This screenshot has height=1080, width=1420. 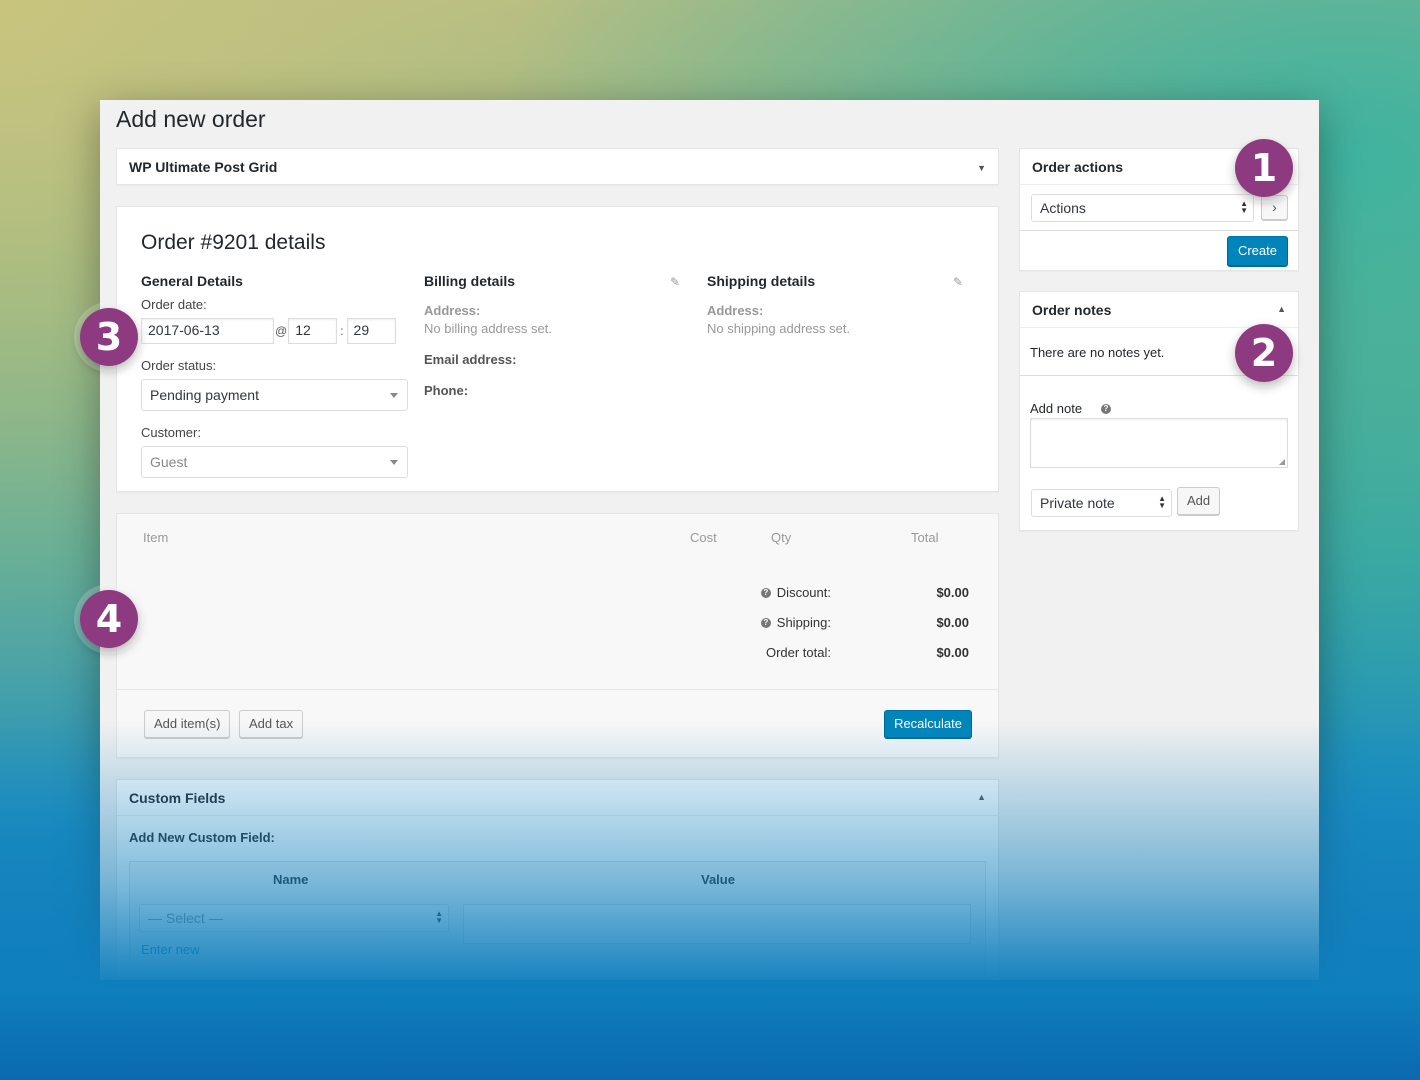 I want to click on create-button: Create, so click(x=1257, y=251).